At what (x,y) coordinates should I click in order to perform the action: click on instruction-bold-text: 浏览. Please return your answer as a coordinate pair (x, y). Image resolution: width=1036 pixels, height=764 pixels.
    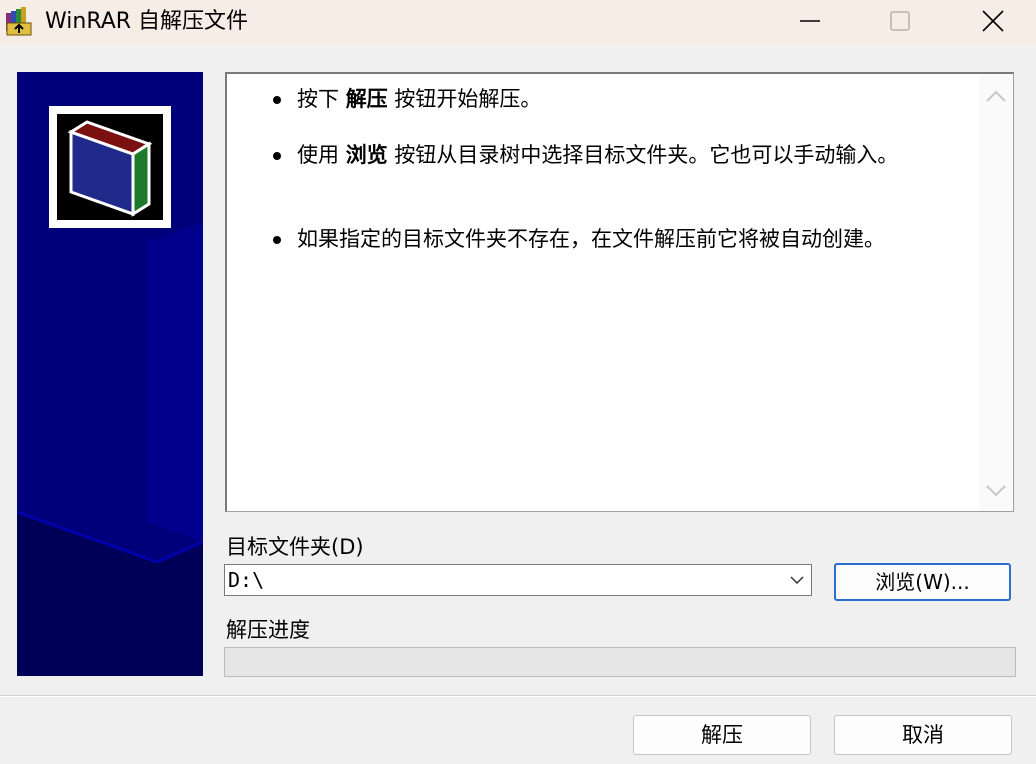
    Looking at the image, I should click on (366, 155).